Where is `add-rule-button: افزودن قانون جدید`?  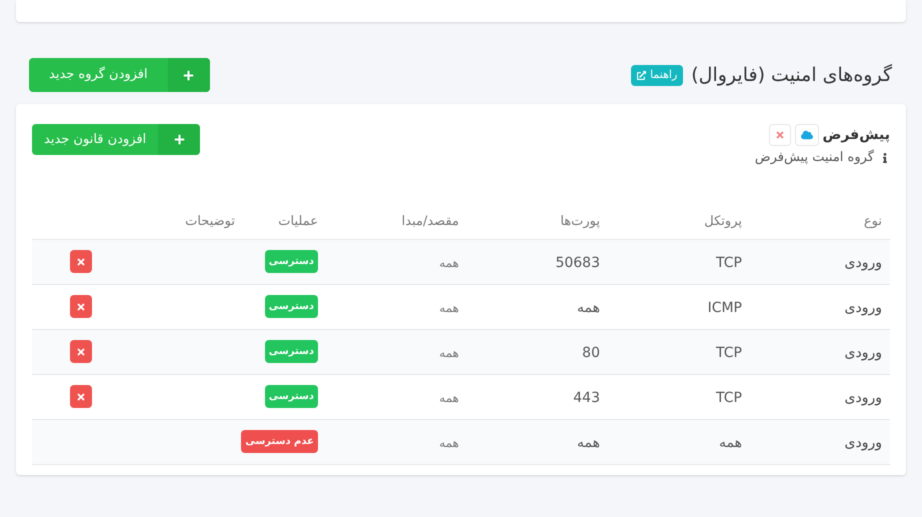
add-rule-button: افزودن قانون جدید is located at coordinates (116, 139).